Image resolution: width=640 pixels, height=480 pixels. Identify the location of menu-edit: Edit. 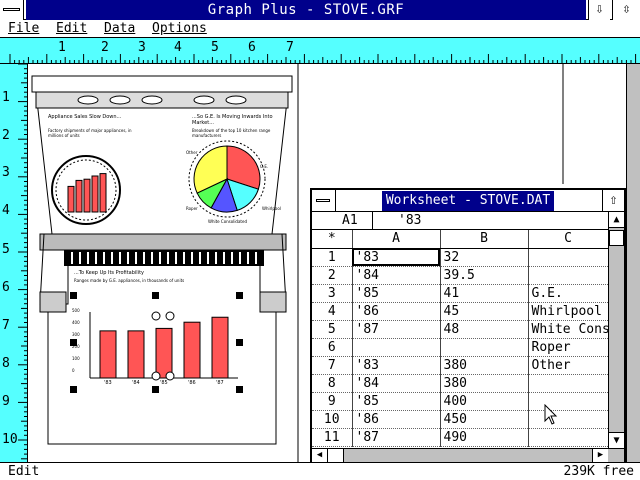
(71, 28).